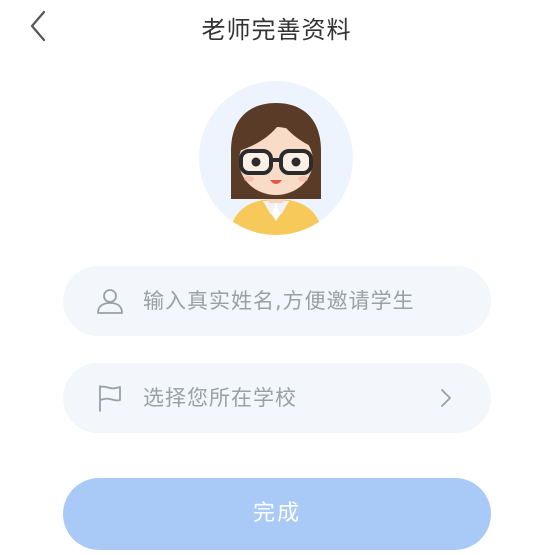 Image resolution: width=553 pixels, height=555 pixels. I want to click on name-field, so click(277, 301).